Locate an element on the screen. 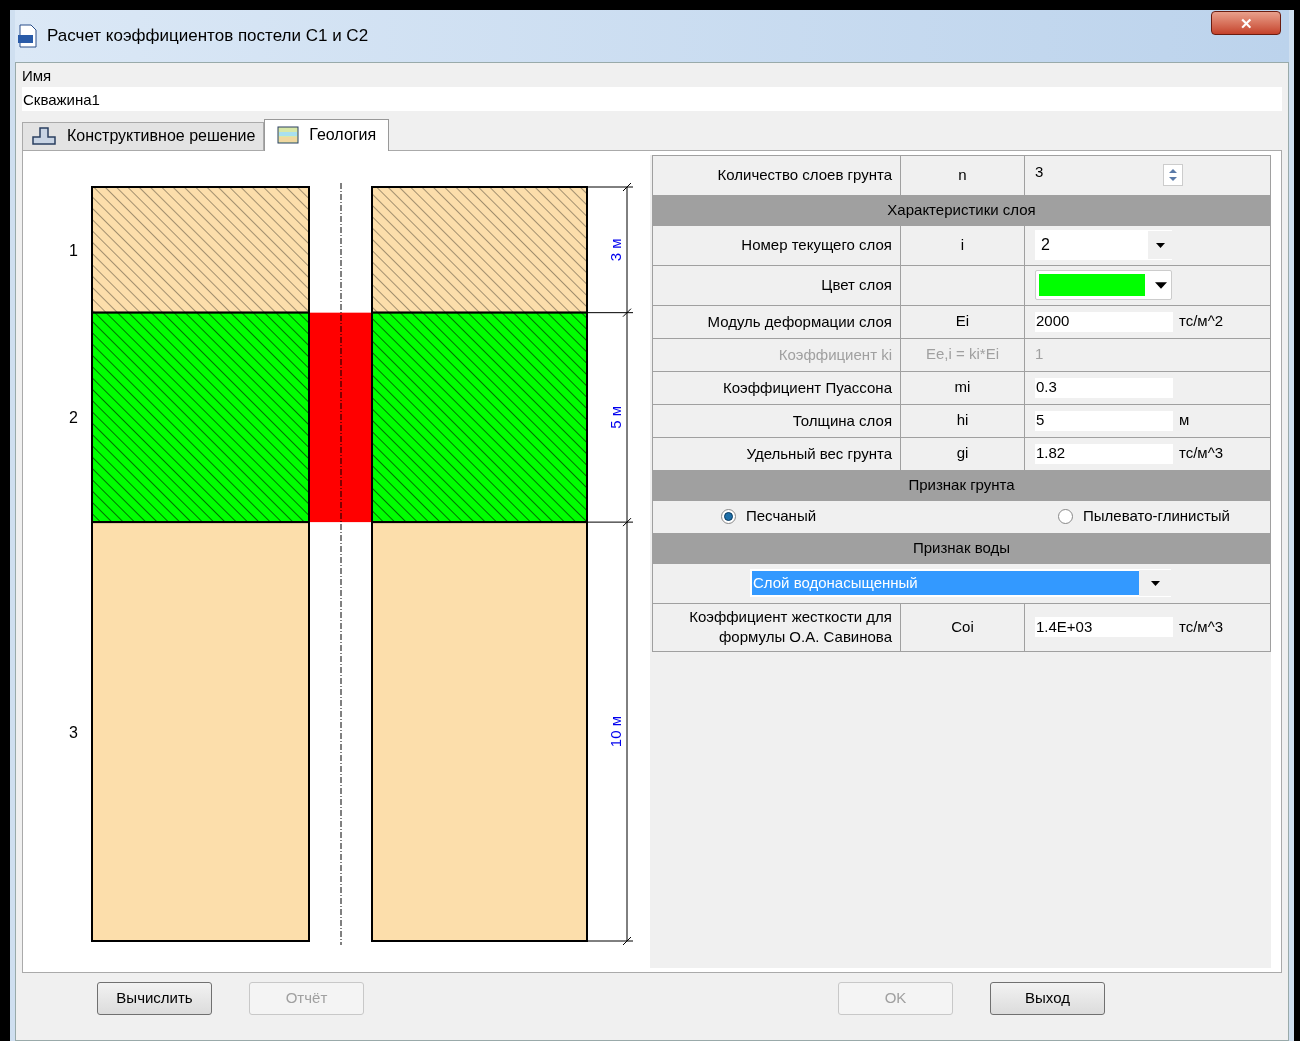  dimension-label: 3 м is located at coordinates (615, 249).